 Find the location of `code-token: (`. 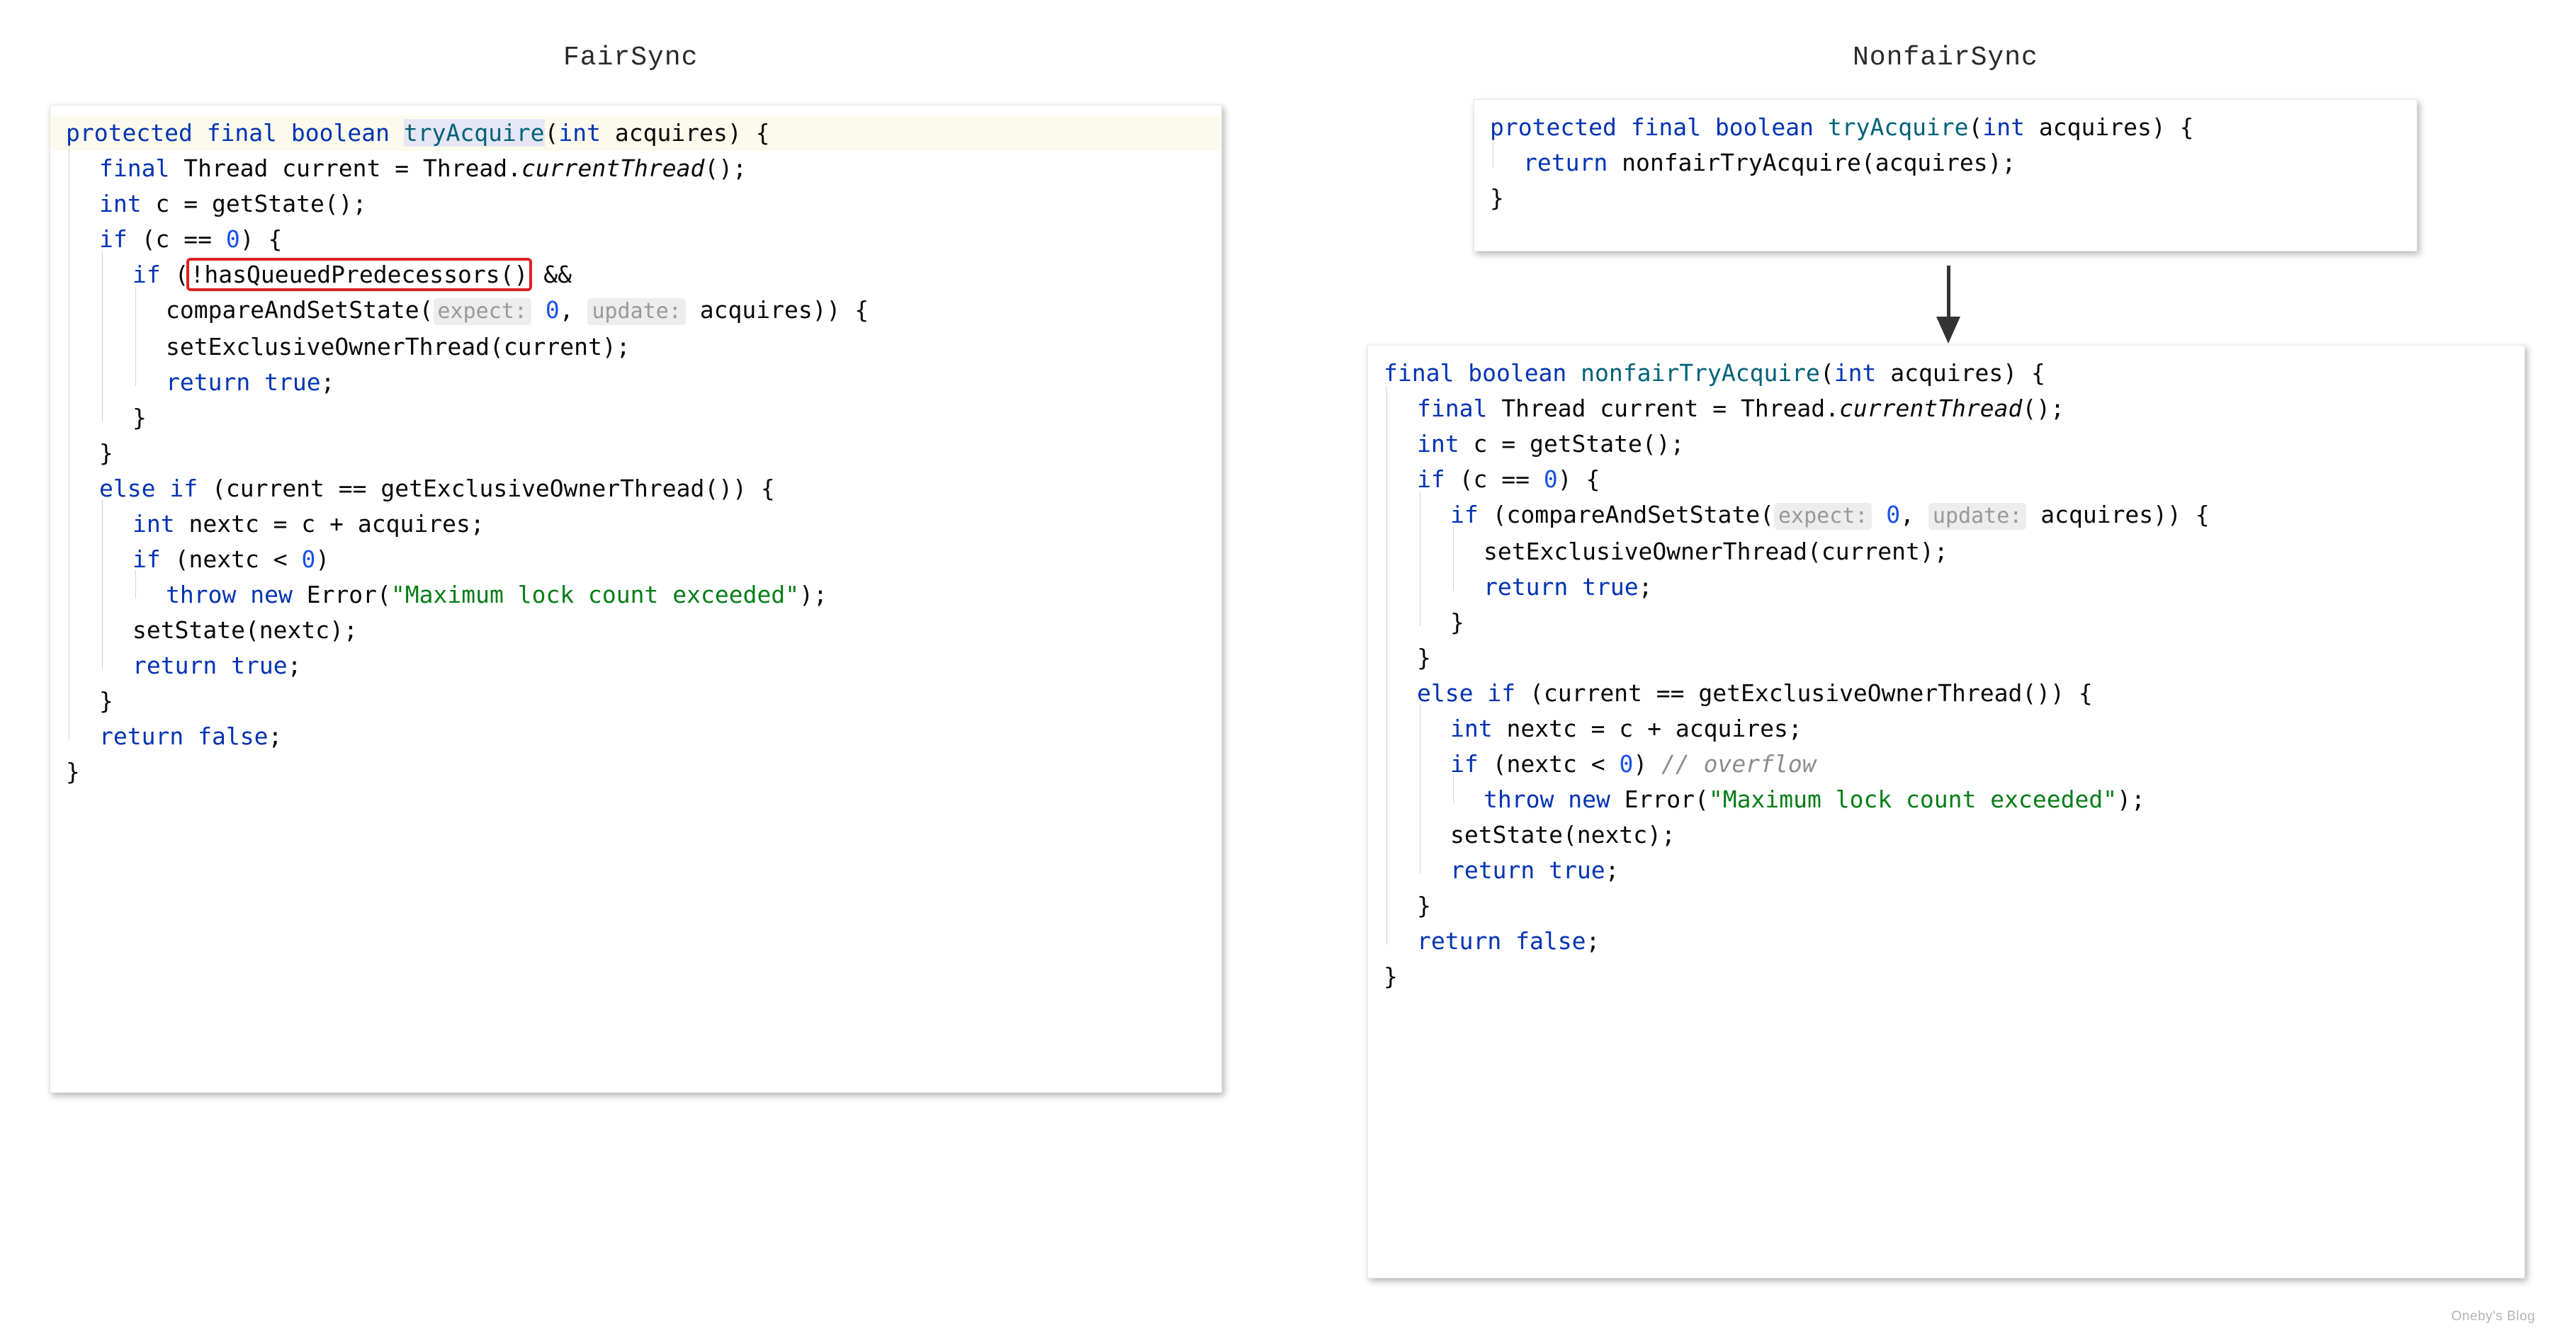

code-token: ( is located at coordinates (174, 274).